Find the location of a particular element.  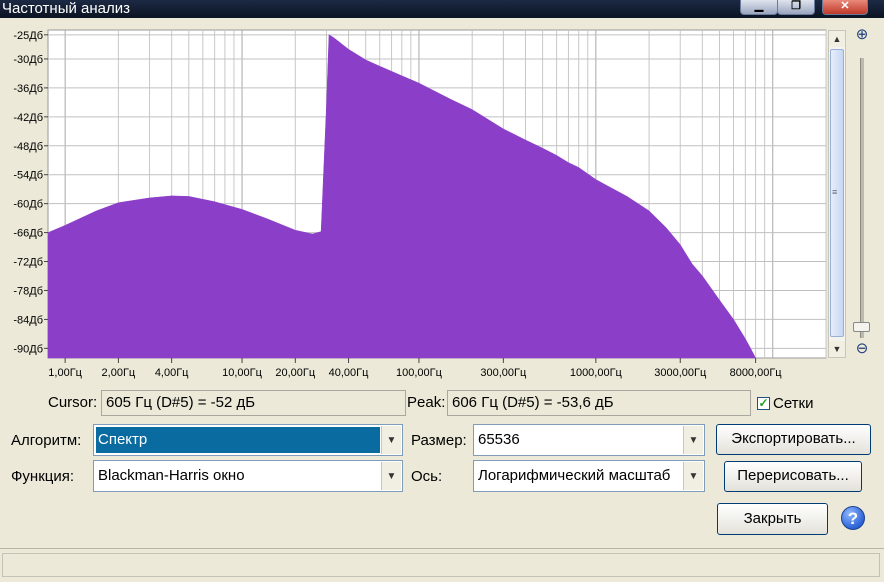

close-button: Закрыть is located at coordinates (772, 519).